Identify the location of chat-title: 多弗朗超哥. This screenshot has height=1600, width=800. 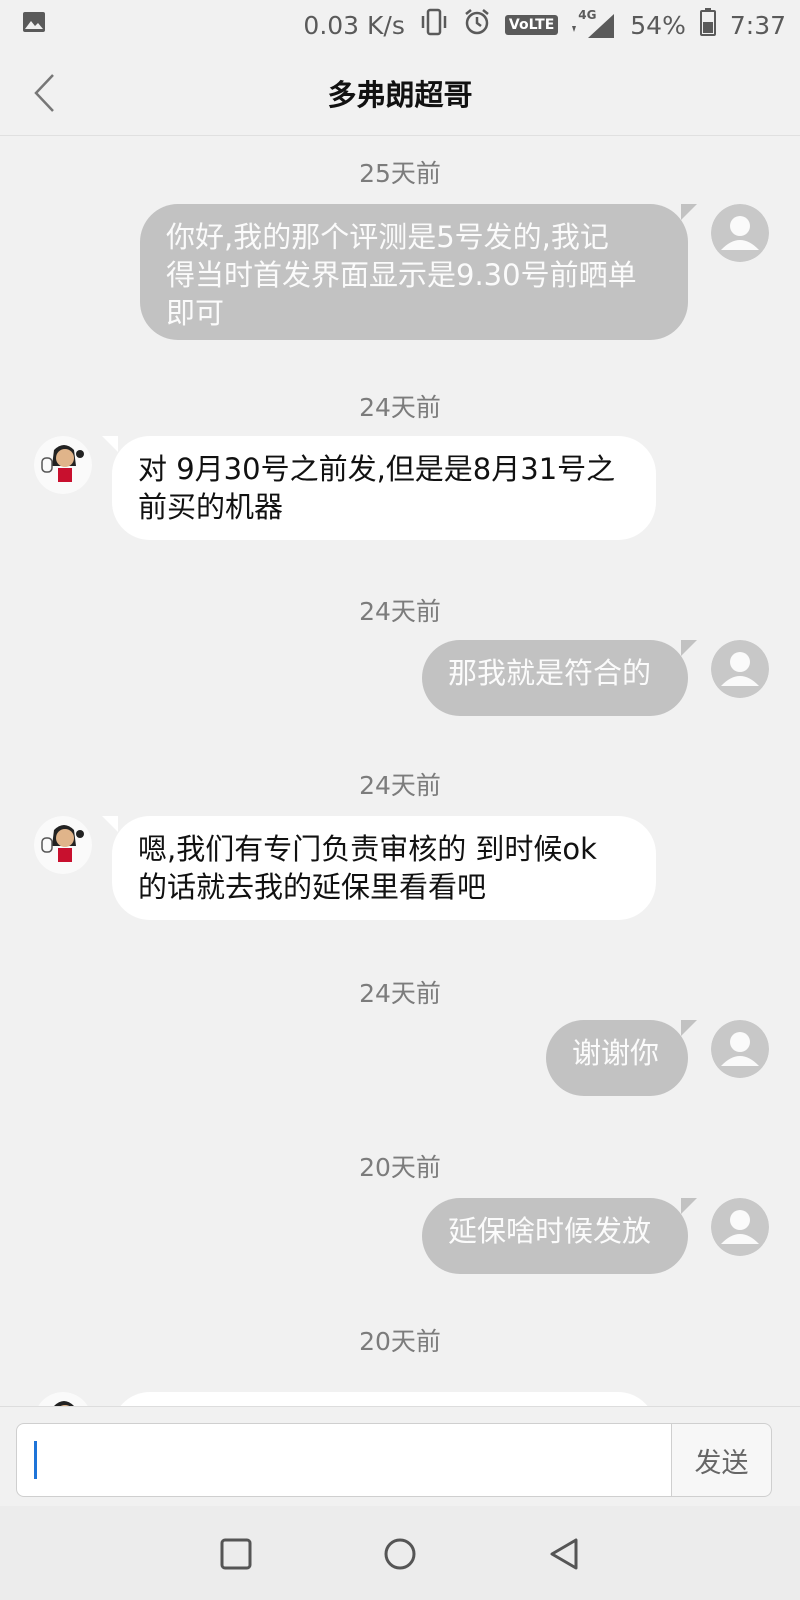
(400, 94).